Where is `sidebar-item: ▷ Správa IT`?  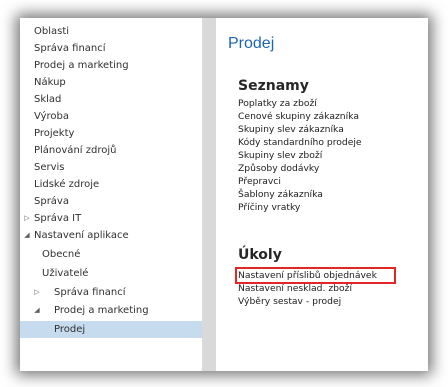 sidebar-item: ▷ Správa IT is located at coordinates (111, 218).